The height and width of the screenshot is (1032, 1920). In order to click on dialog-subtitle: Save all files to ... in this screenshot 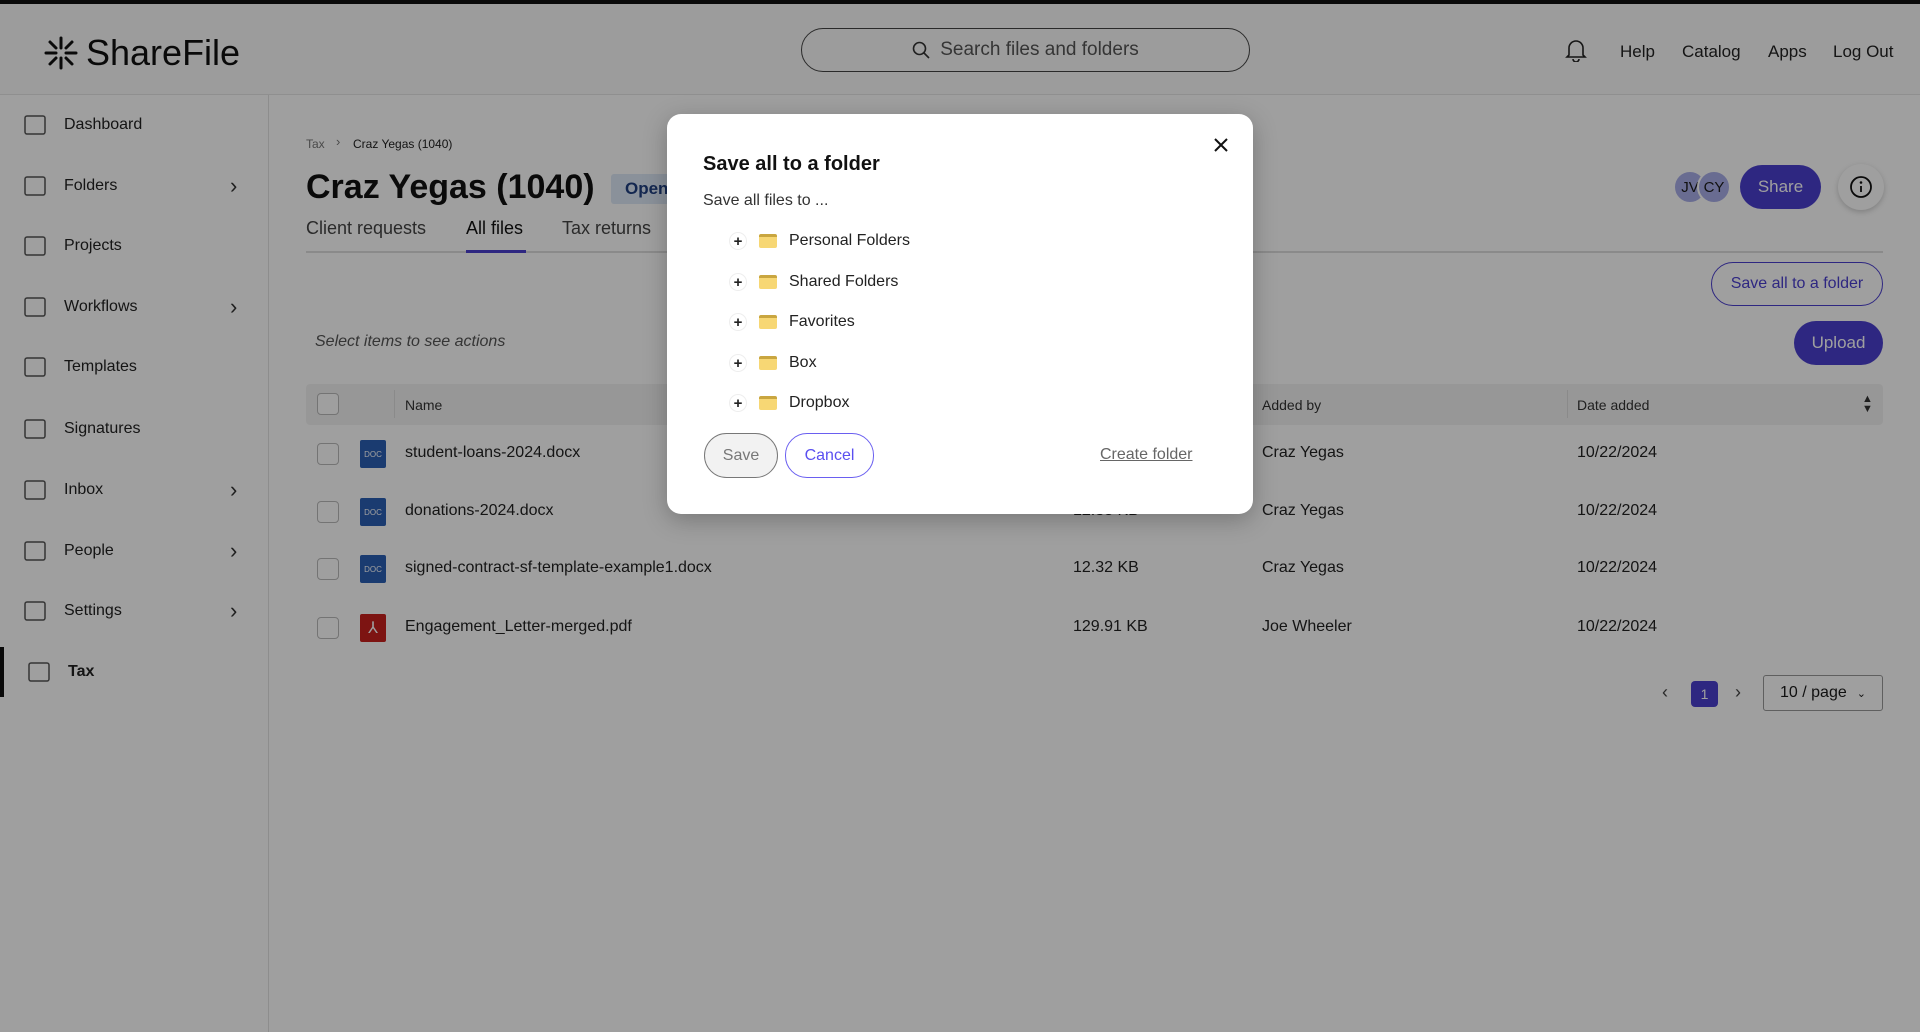, I will do `click(766, 200)`.